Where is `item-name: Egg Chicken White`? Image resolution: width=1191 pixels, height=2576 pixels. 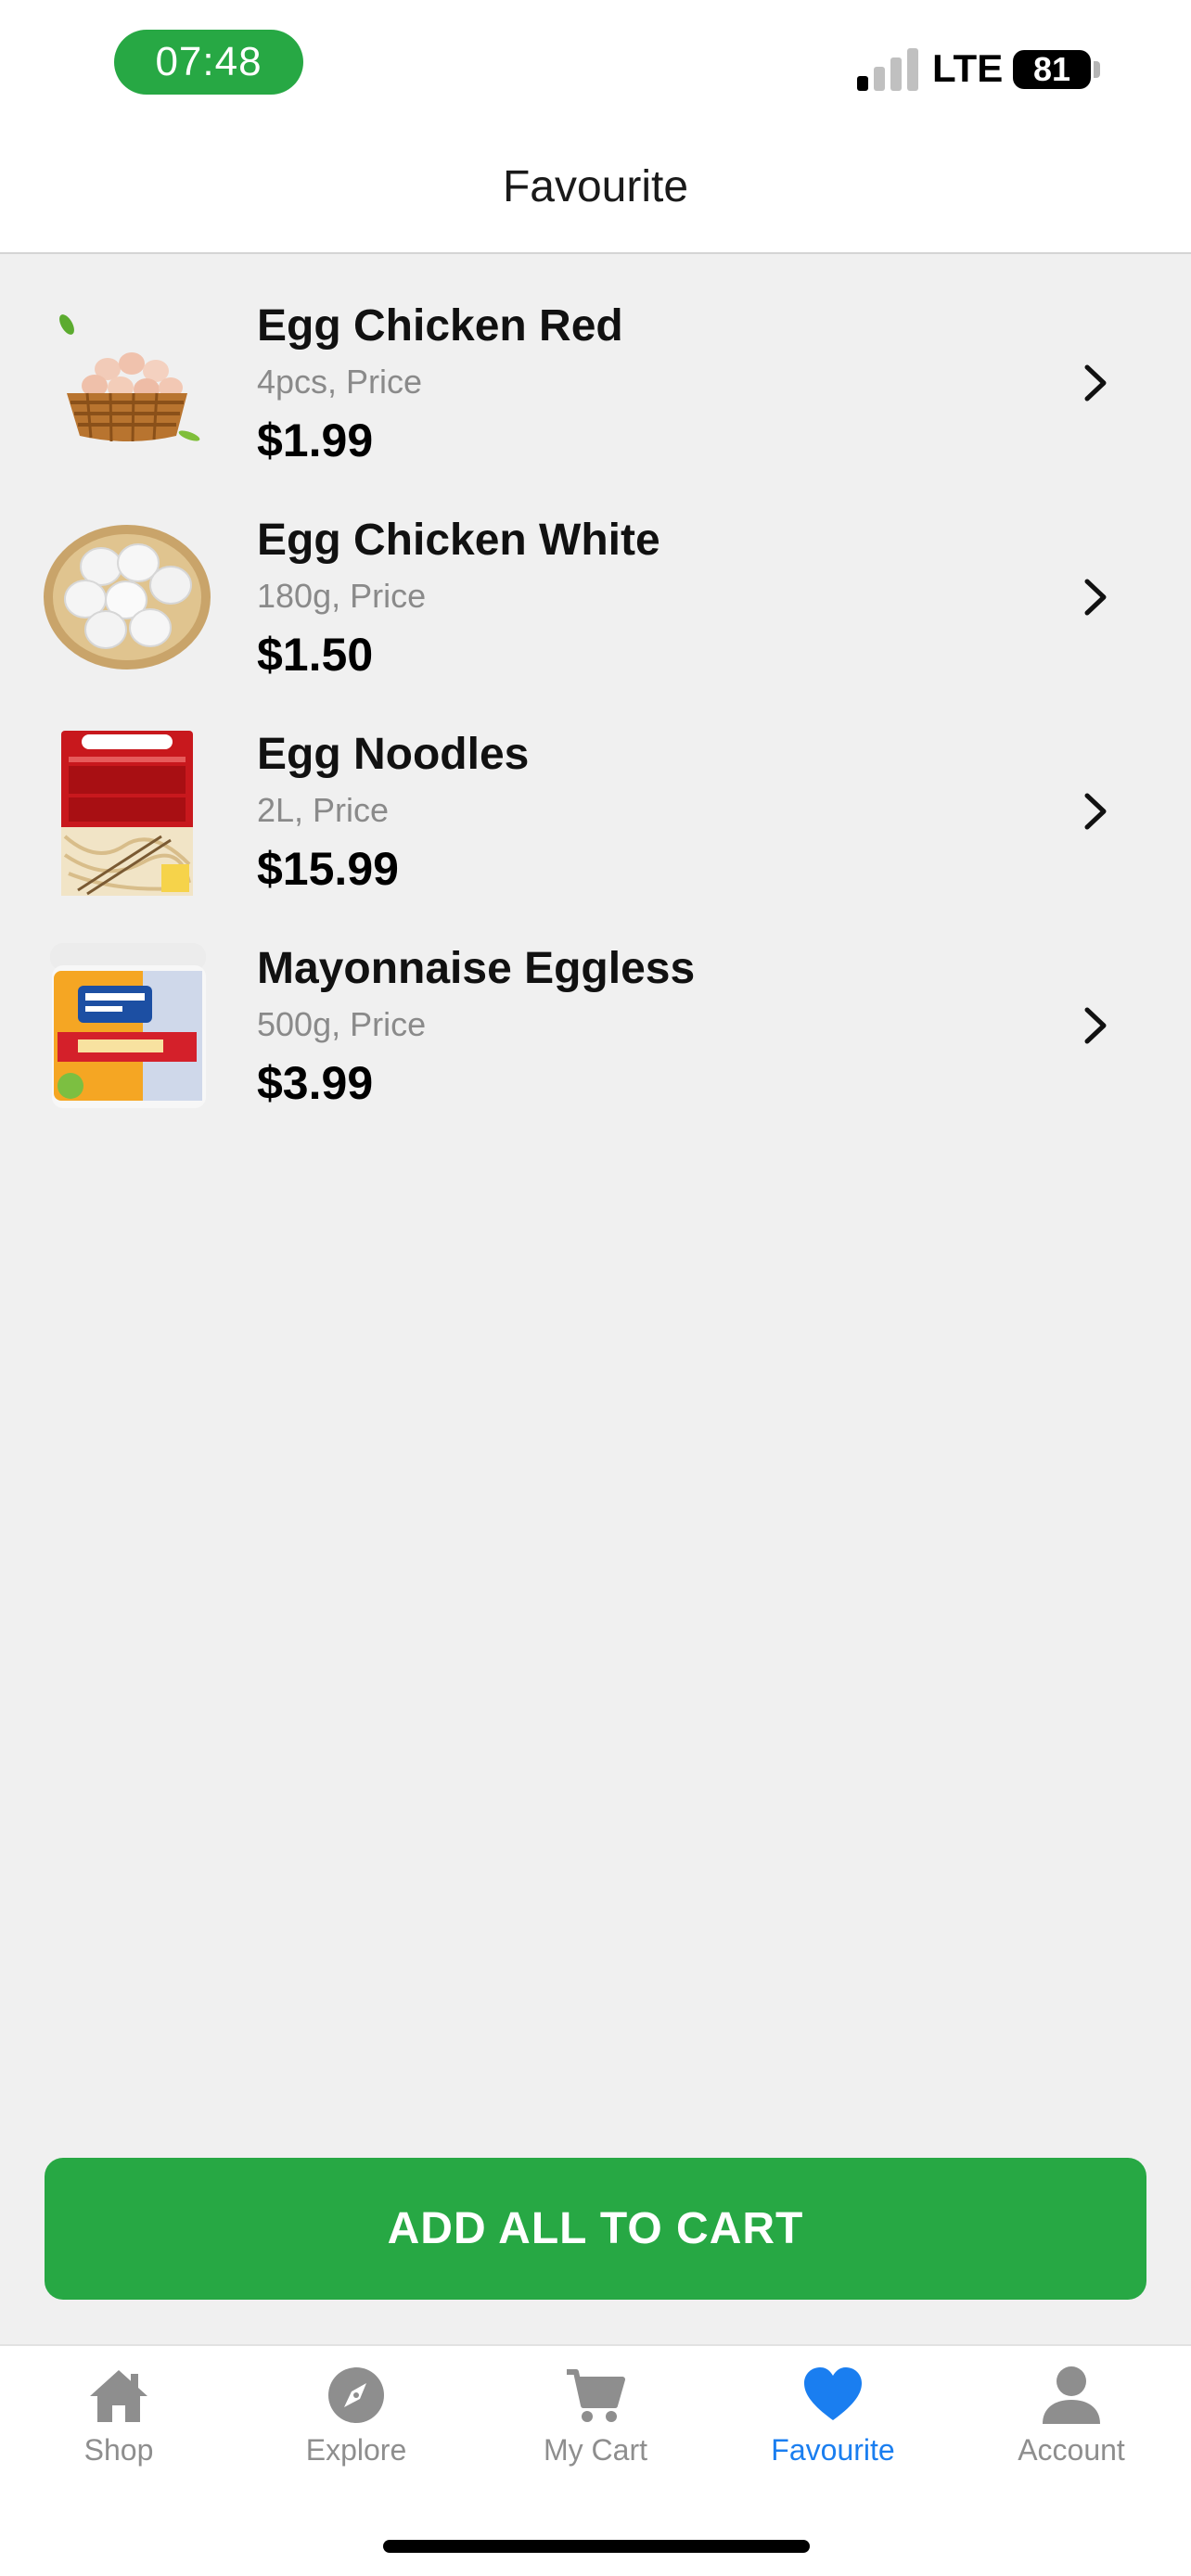 item-name: Egg Chicken White is located at coordinates (458, 541).